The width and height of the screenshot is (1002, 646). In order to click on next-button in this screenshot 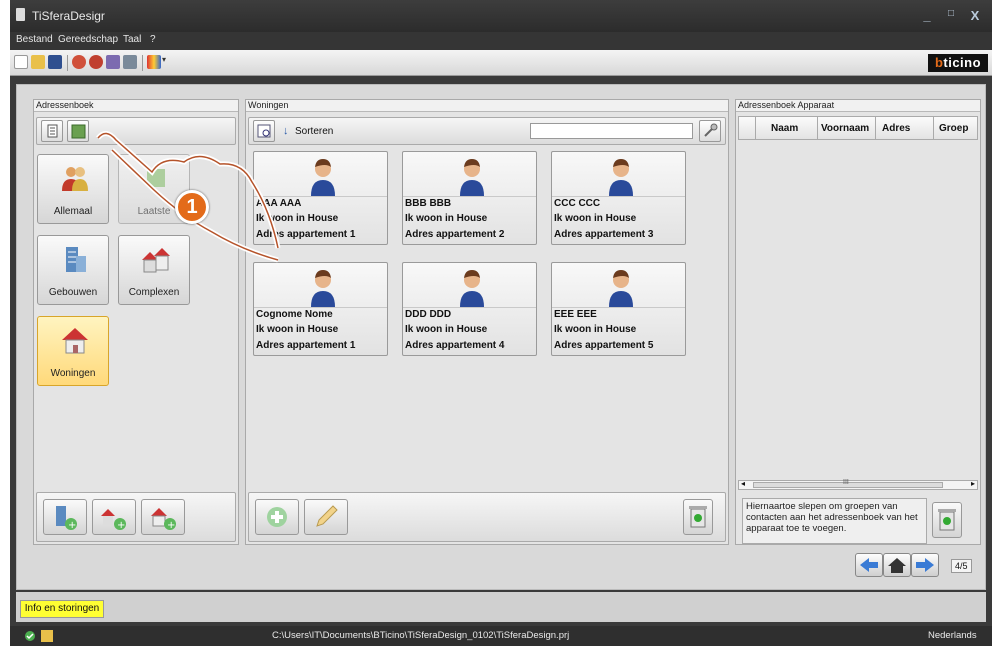, I will do `click(925, 565)`.